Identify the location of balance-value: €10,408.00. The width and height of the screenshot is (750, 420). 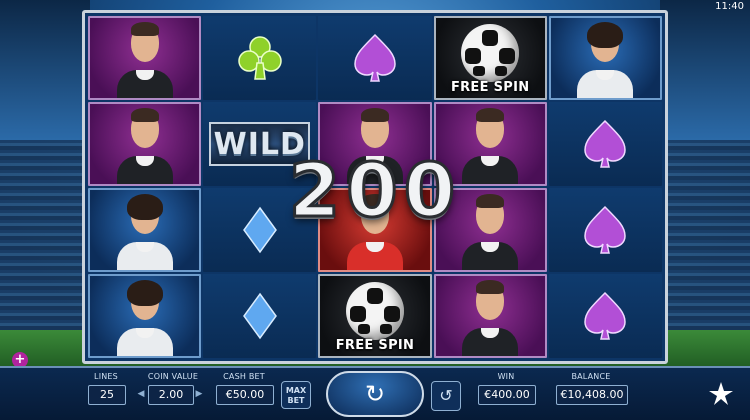
(592, 395).